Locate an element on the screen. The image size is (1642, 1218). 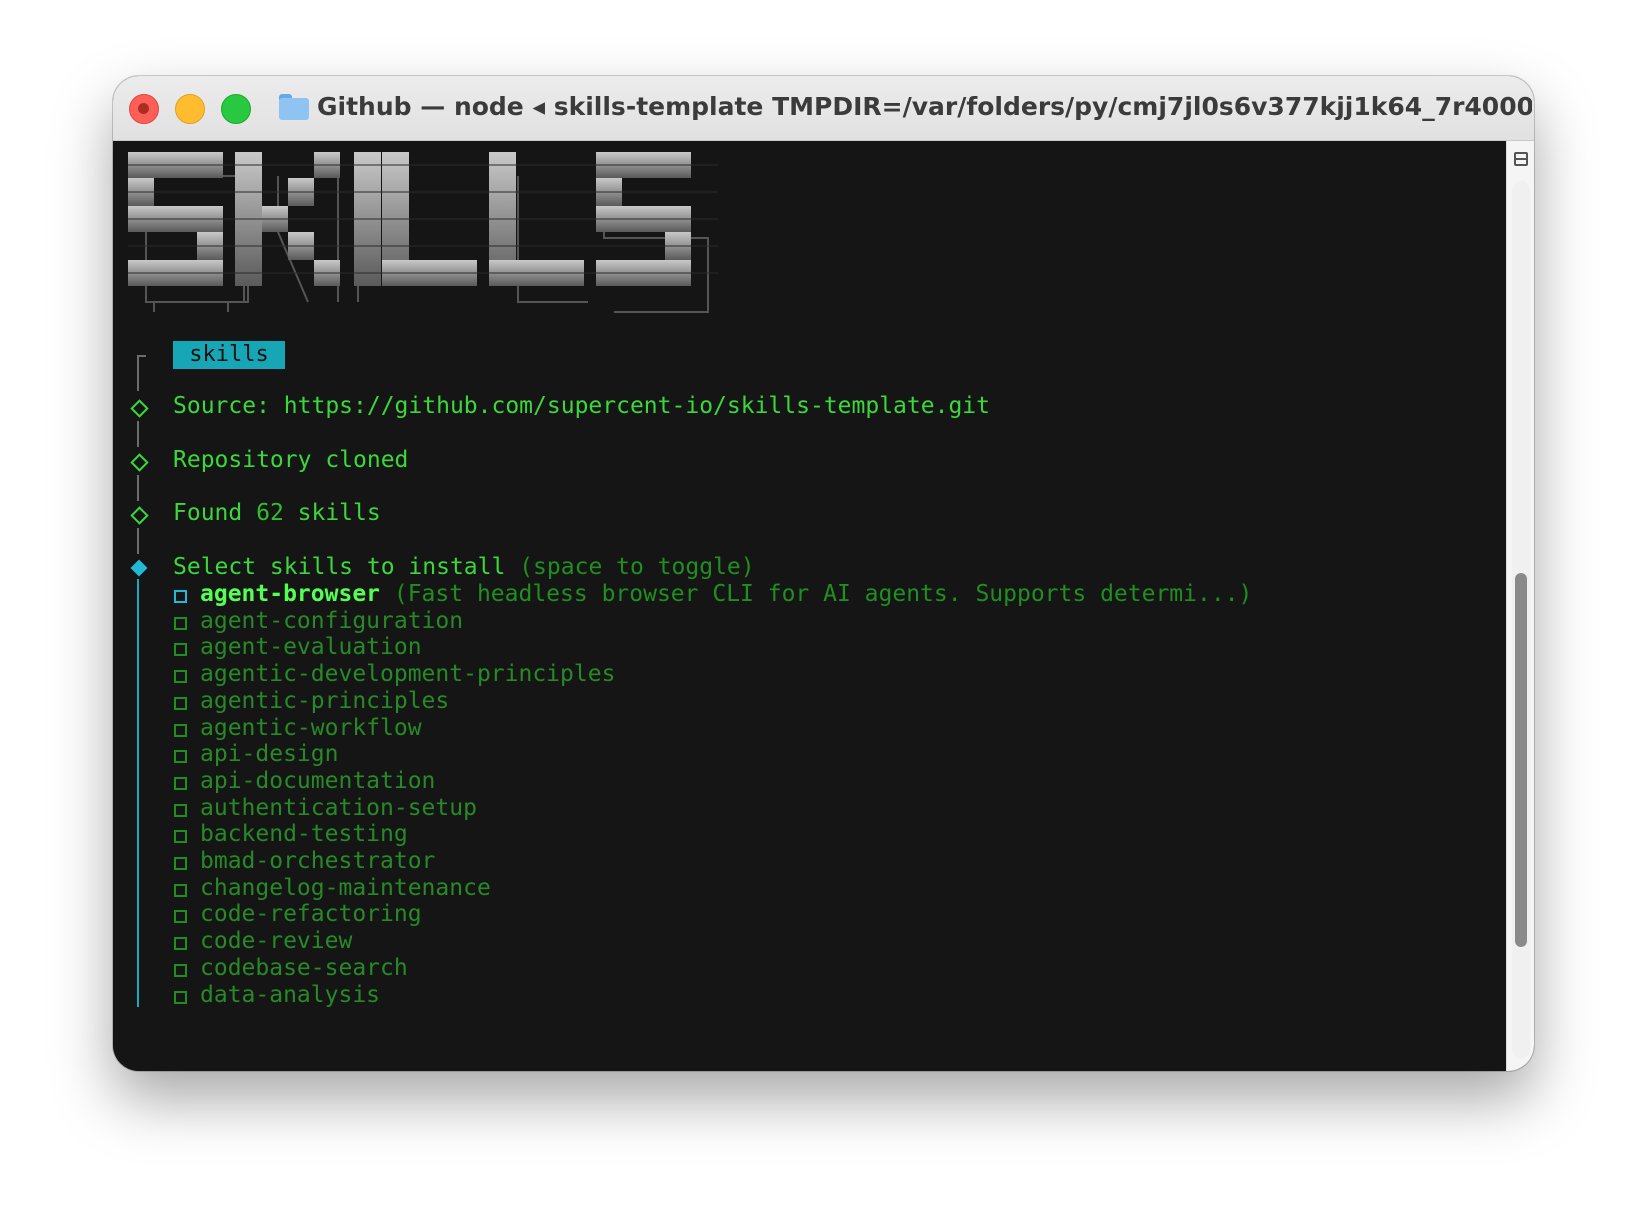
skill-name: bmad-orchestrator is located at coordinates (318, 861).